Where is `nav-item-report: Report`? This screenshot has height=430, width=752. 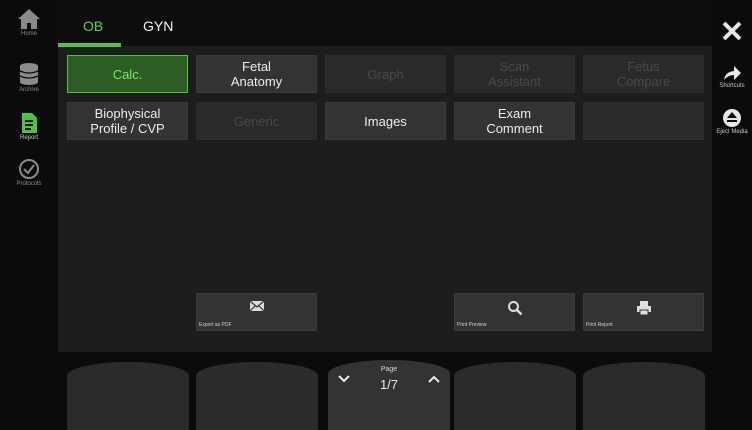 nav-item-report: Report is located at coordinates (29, 135).